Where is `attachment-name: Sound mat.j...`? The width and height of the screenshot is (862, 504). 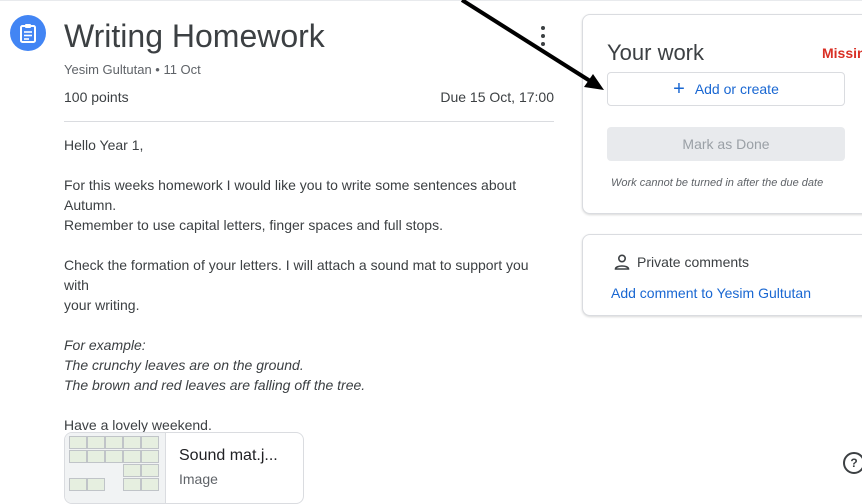
attachment-name: Sound mat.j... is located at coordinates (228, 455).